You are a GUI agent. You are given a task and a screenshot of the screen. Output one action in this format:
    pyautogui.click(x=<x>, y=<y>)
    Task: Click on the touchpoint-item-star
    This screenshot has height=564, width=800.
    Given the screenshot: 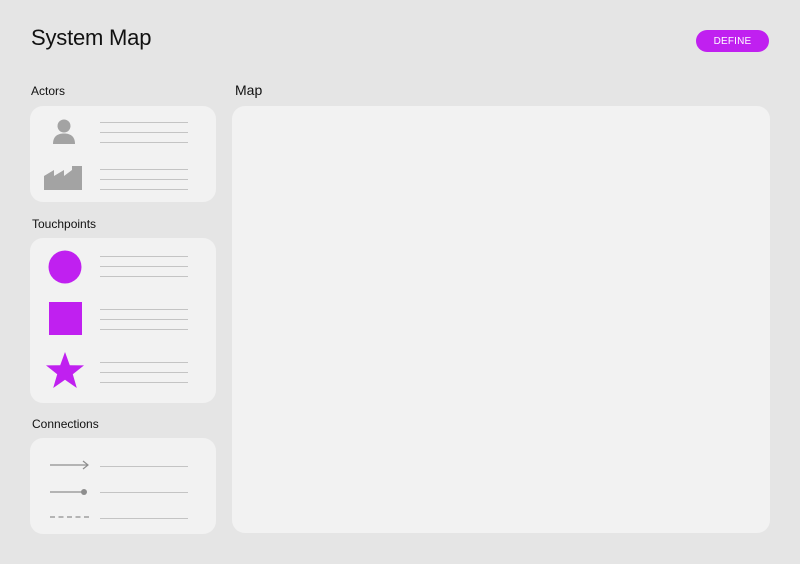 What is the action you would take?
    pyautogui.click(x=123, y=375)
    